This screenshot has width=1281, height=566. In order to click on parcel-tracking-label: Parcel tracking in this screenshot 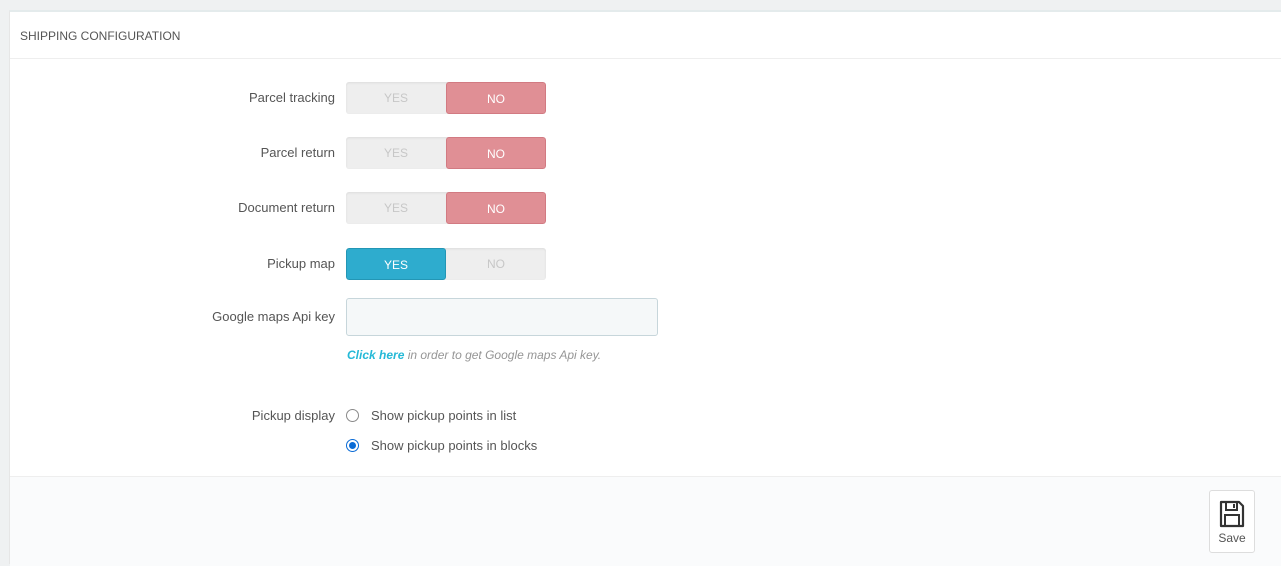, I will do `click(292, 97)`.